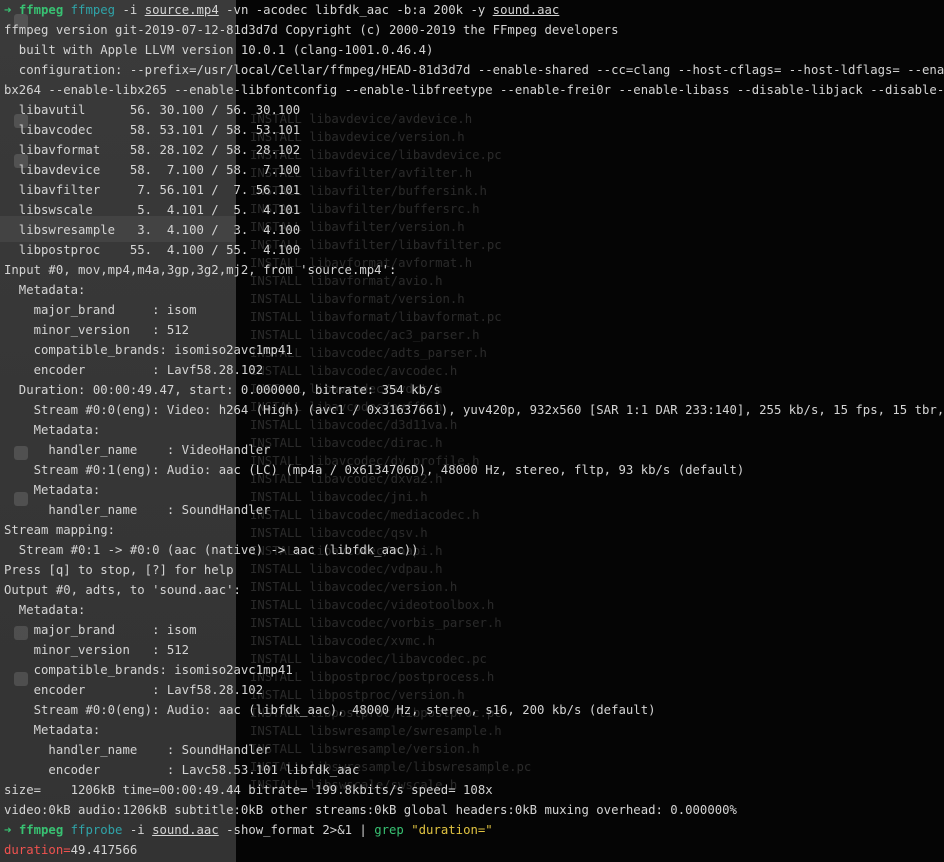  I want to click on result-line: duration=49.417566, so click(474, 850).